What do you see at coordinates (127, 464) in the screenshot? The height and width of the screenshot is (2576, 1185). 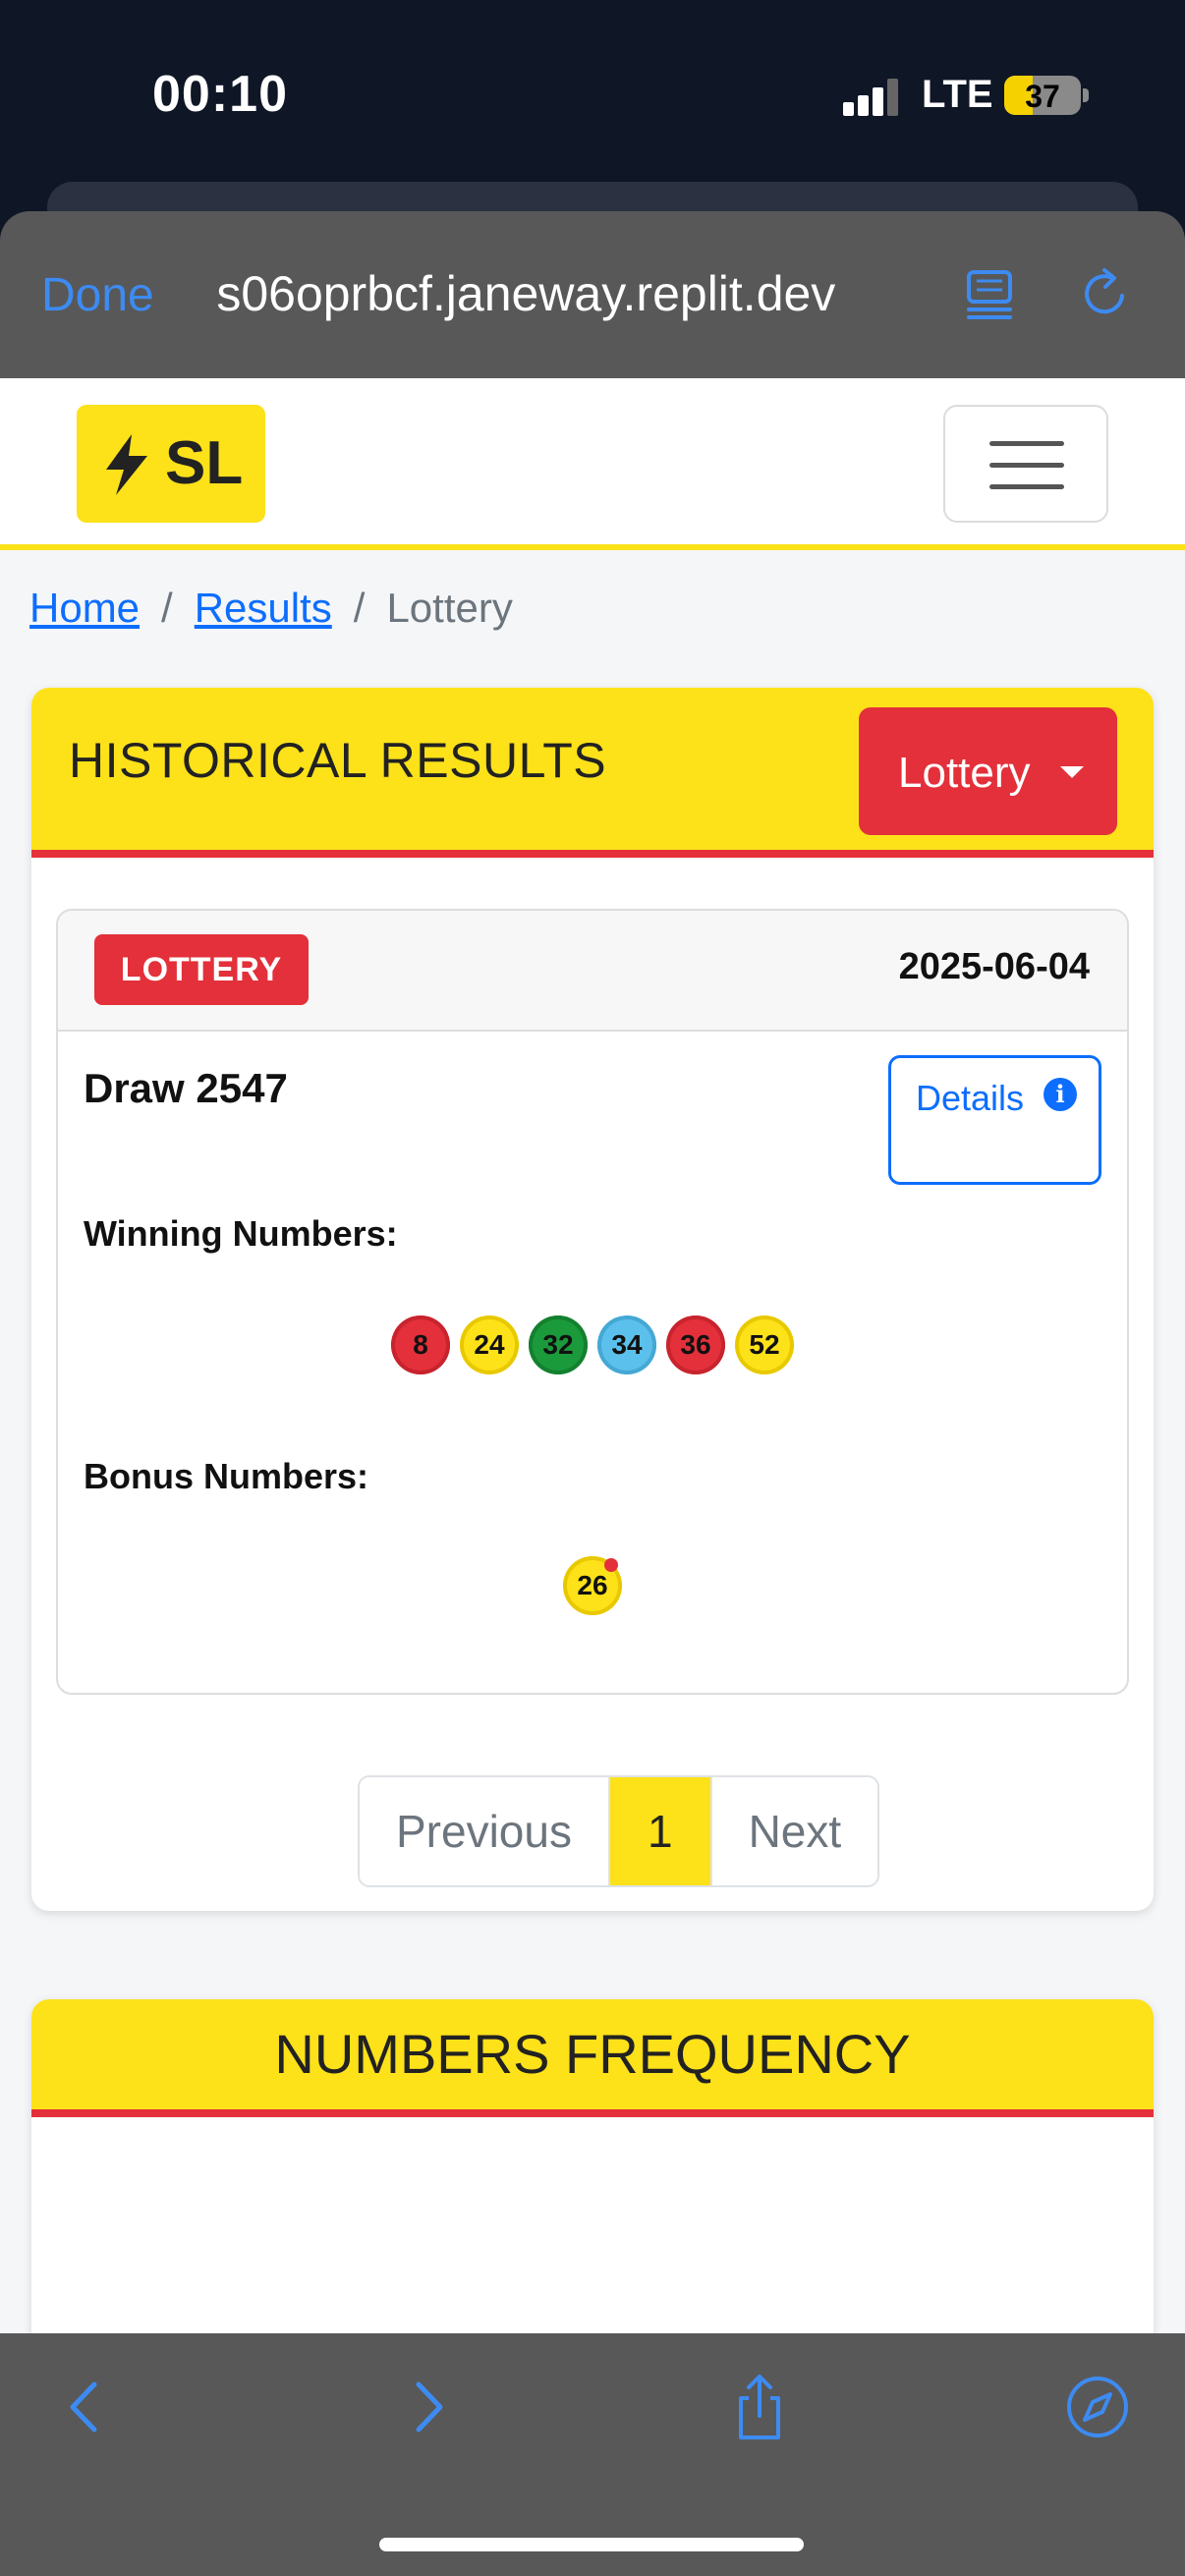 I see `lightning-bolt-icon` at bounding box center [127, 464].